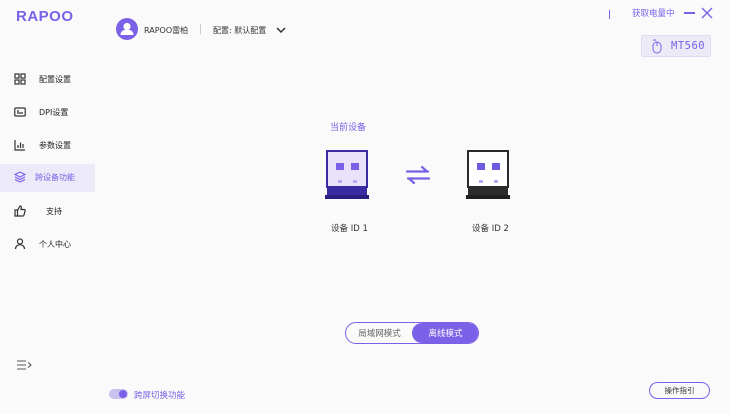 The width and height of the screenshot is (730, 414). What do you see at coordinates (445, 333) in the screenshot?
I see `mode-offline-button: 离线模式` at bounding box center [445, 333].